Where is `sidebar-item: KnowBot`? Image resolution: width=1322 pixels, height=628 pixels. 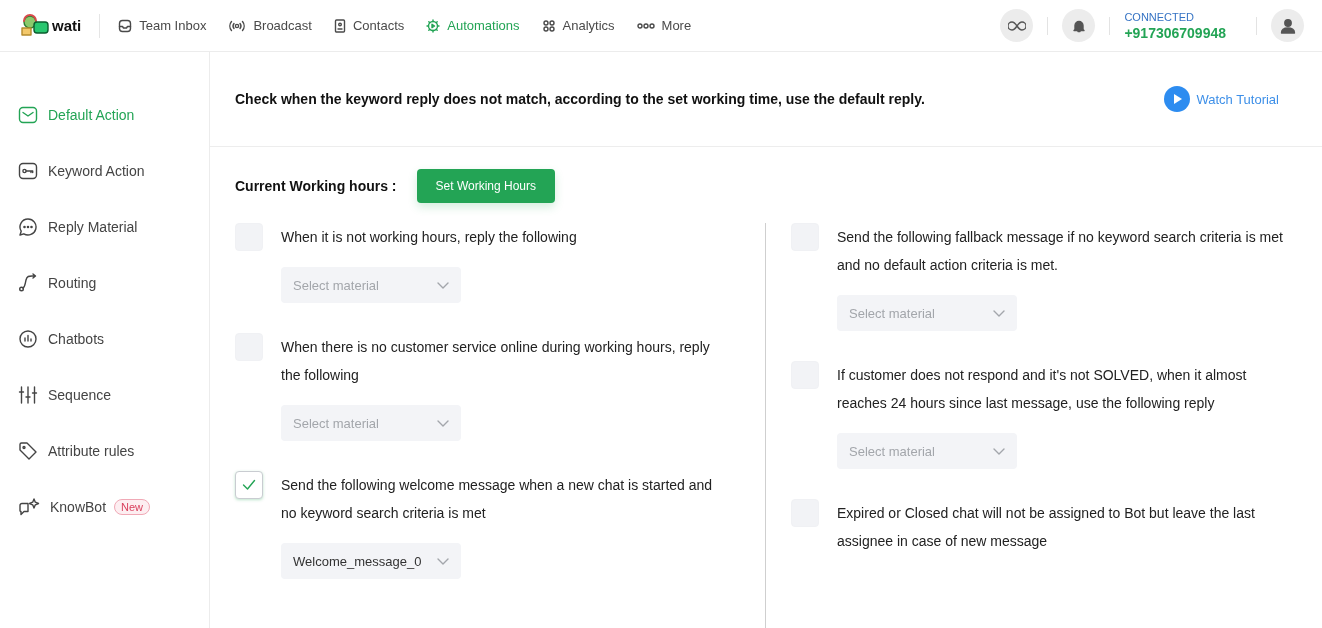
sidebar-item: KnowBot is located at coordinates (57, 507).